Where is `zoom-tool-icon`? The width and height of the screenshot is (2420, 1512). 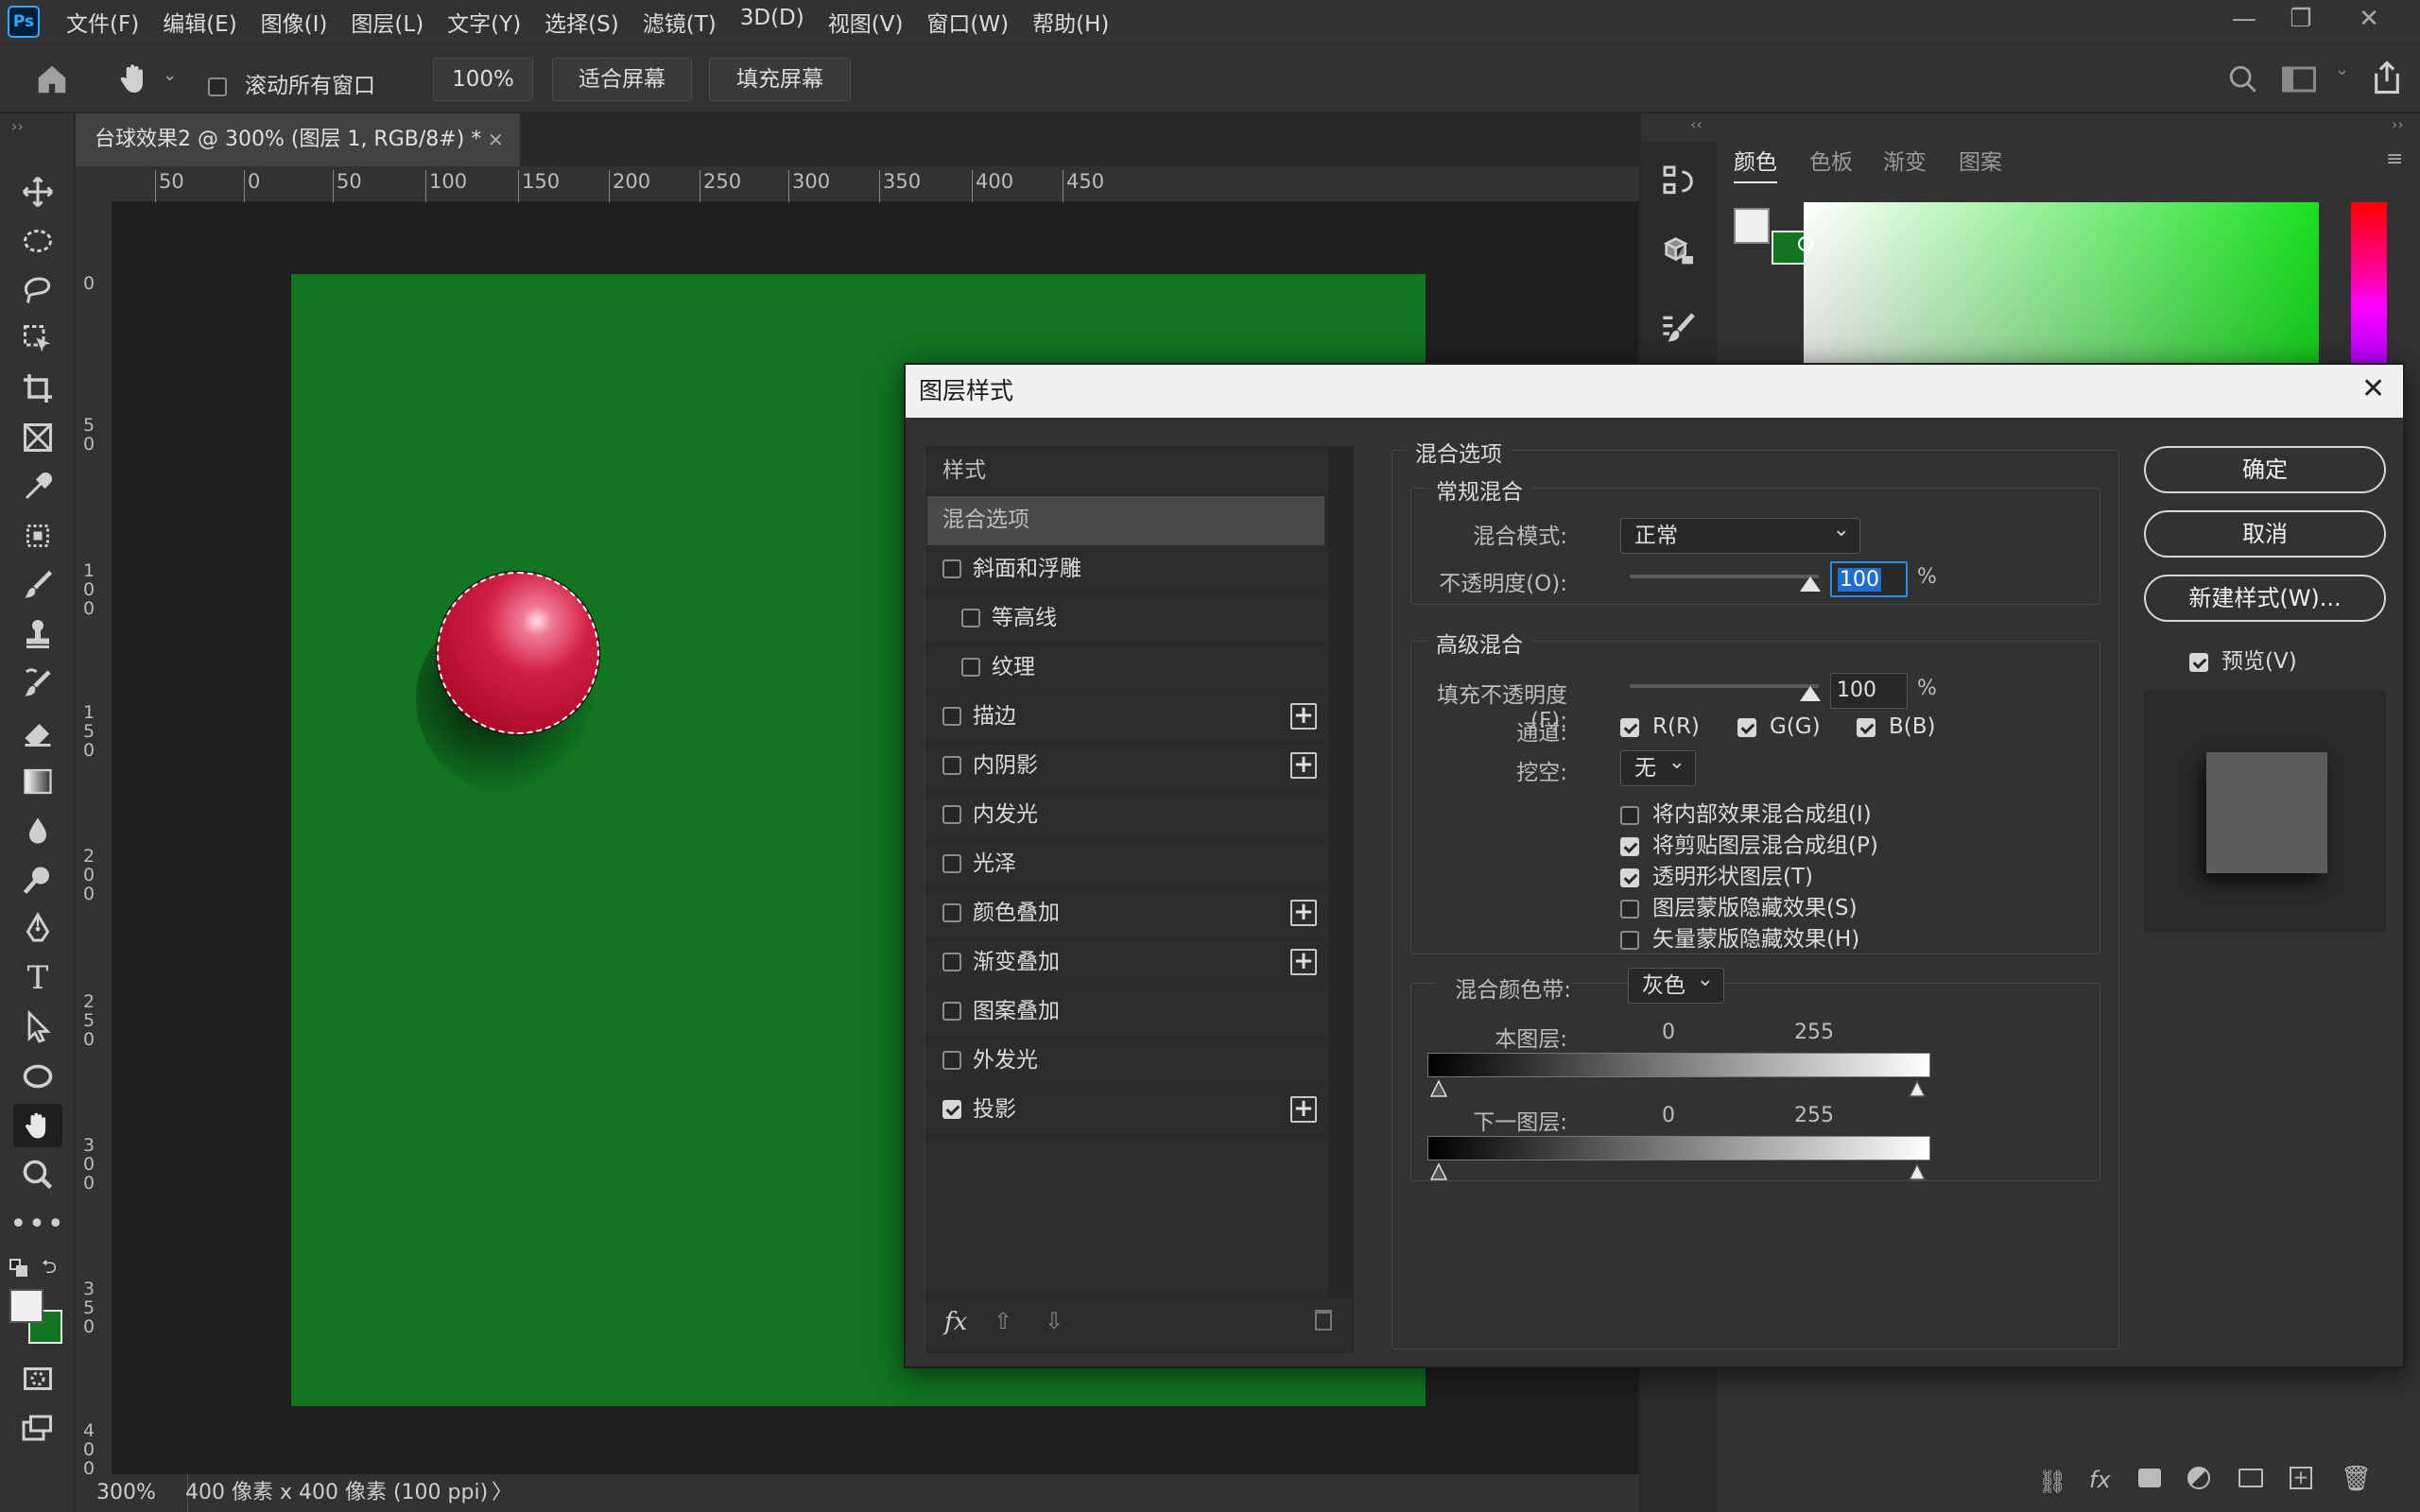
zoom-tool-icon is located at coordinates (37, 1174).